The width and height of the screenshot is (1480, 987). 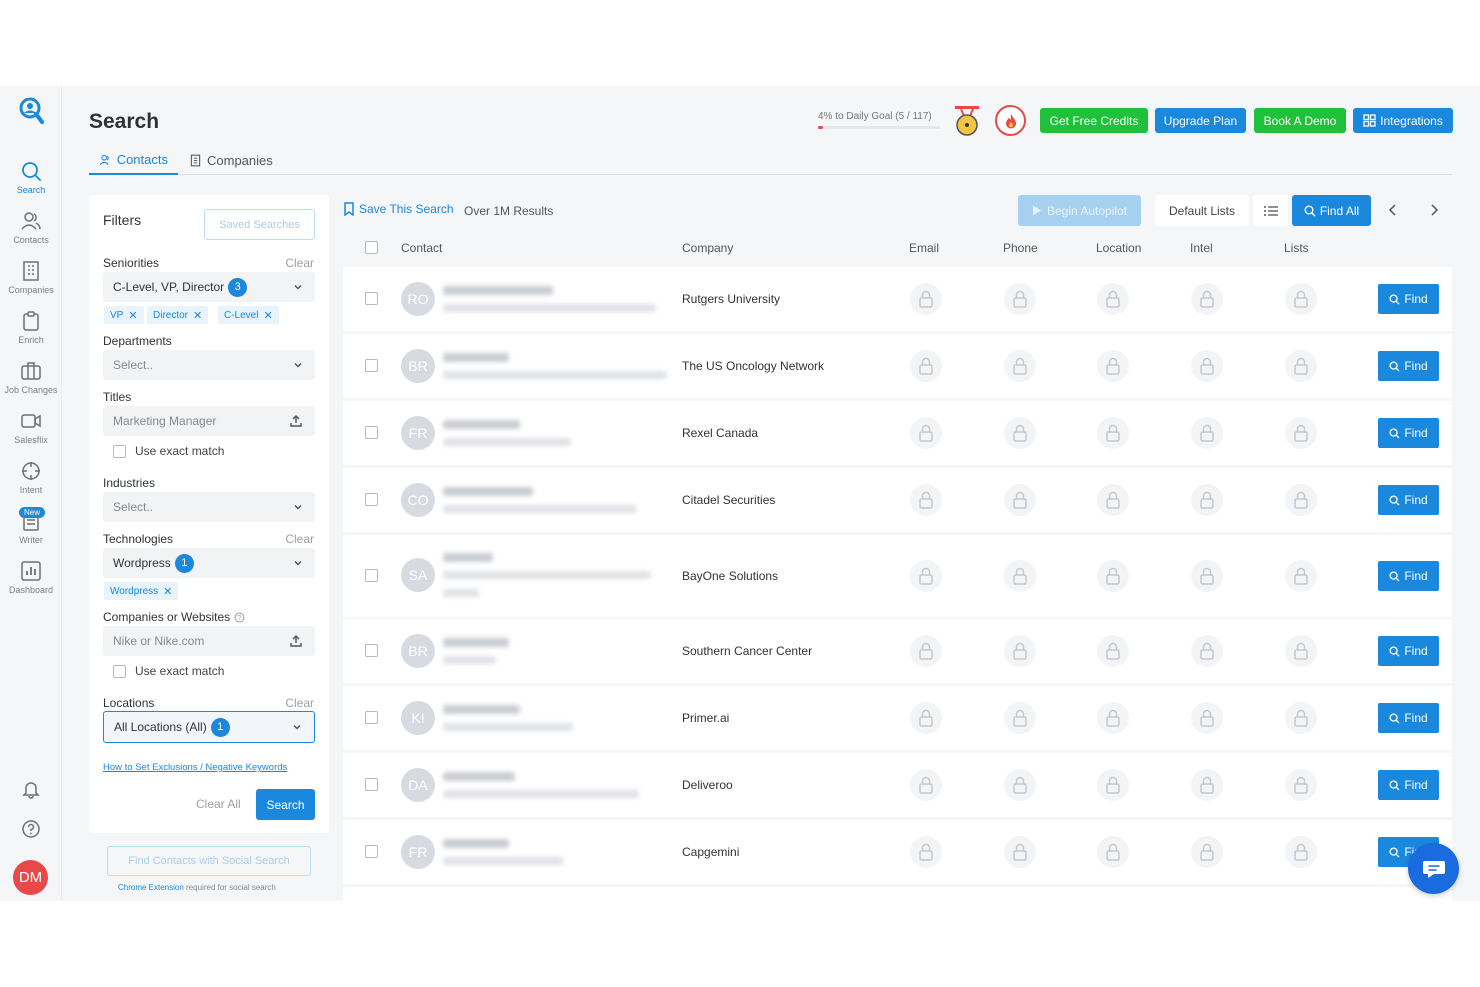 What do you see at coordinates (897, 651) in the screenshot?
I see `table-row: BR Southern Cancer Center Find` at bounding box center [897, 651].